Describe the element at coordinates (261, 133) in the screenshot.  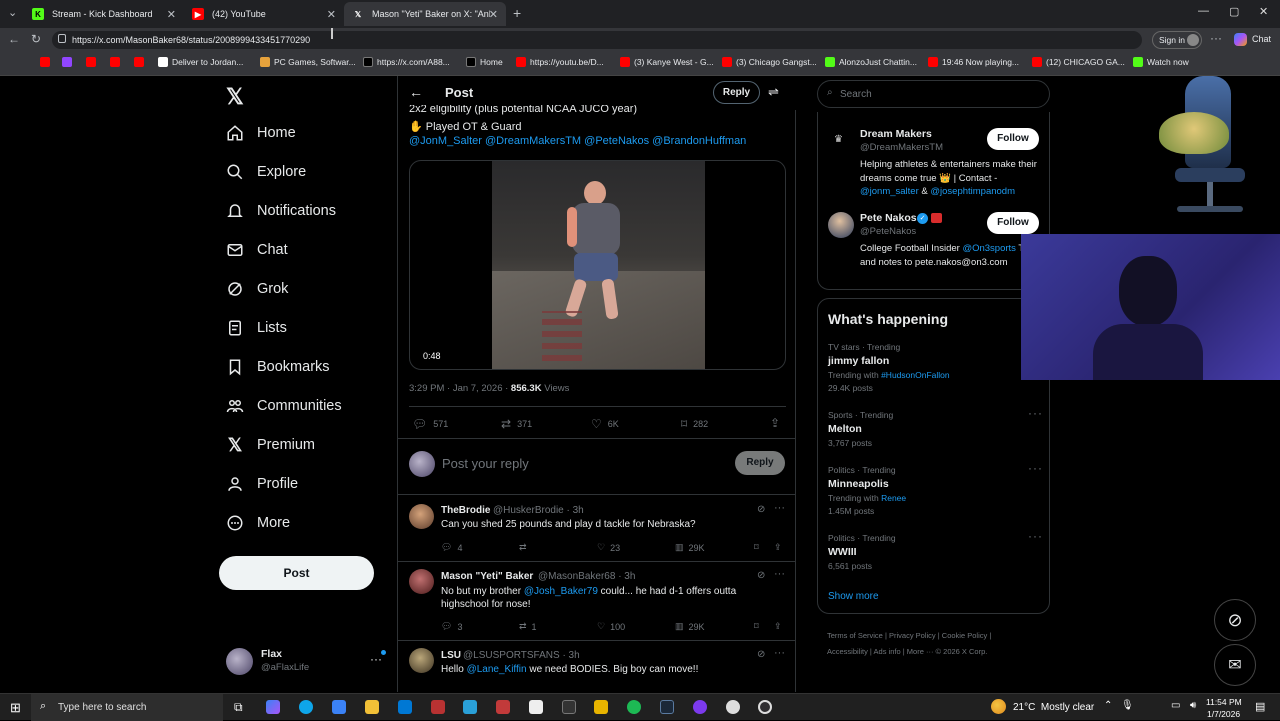
I see `nav-home: Home` at that location.